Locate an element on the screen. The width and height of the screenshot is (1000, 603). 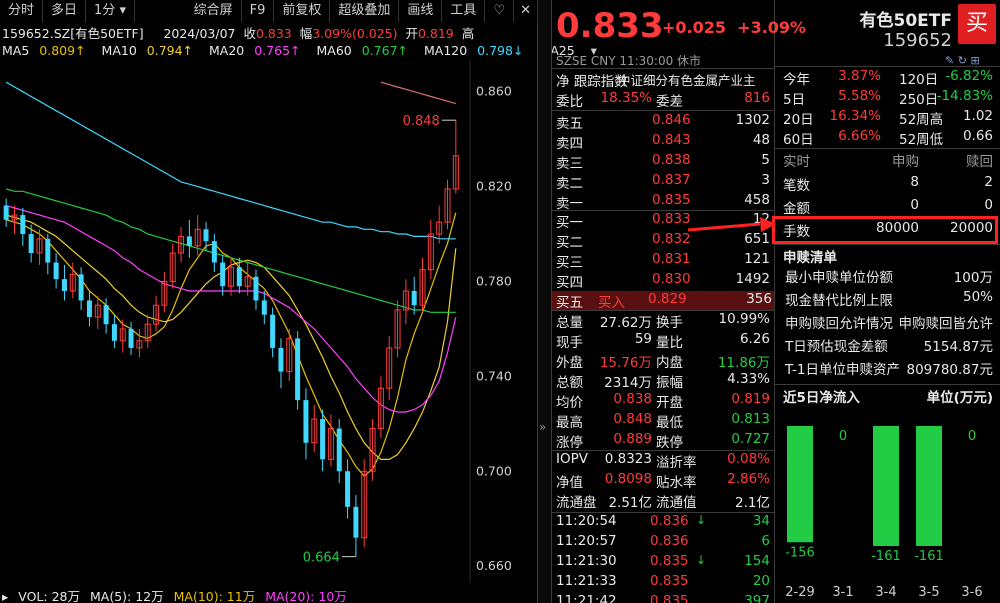
index-name: 中证细分有色金属产业主 is located at coordinates (687, 80).